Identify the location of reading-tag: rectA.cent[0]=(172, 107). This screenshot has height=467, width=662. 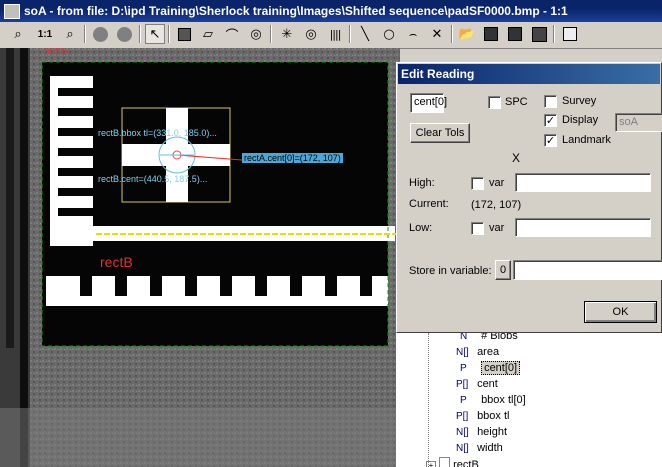
(292, 158).